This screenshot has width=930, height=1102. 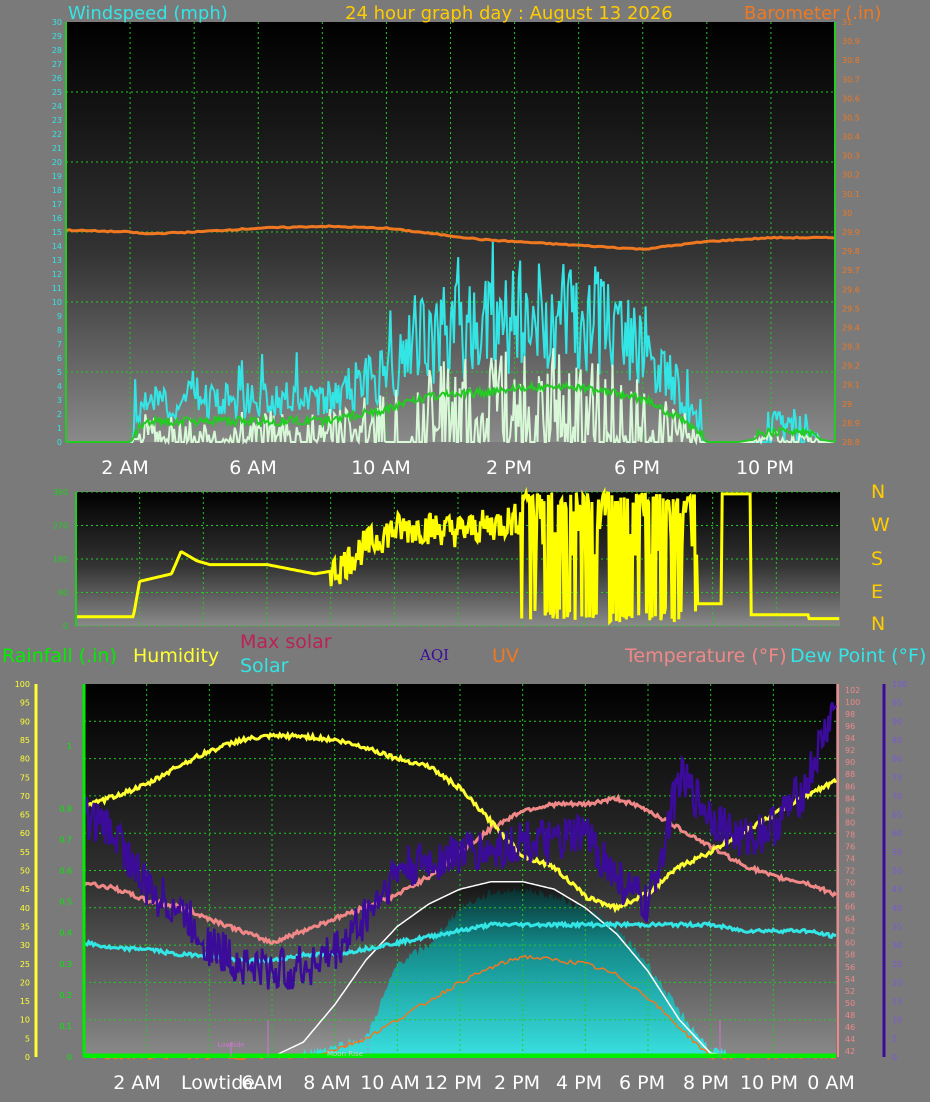 I want to click on bottom-xtick: 6 PM, so click(x=642, y=1083).